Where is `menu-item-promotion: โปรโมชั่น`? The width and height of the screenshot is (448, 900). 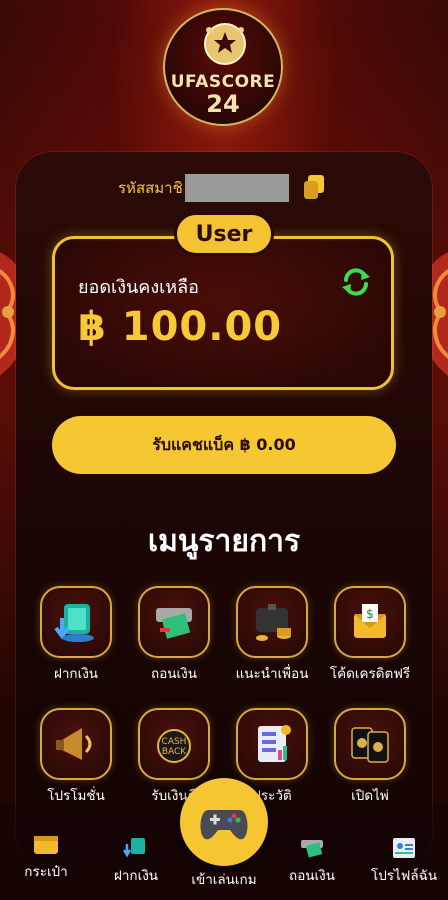 menu-item-promotion: โปรโมชั่น is located at coordinates (76, 757).